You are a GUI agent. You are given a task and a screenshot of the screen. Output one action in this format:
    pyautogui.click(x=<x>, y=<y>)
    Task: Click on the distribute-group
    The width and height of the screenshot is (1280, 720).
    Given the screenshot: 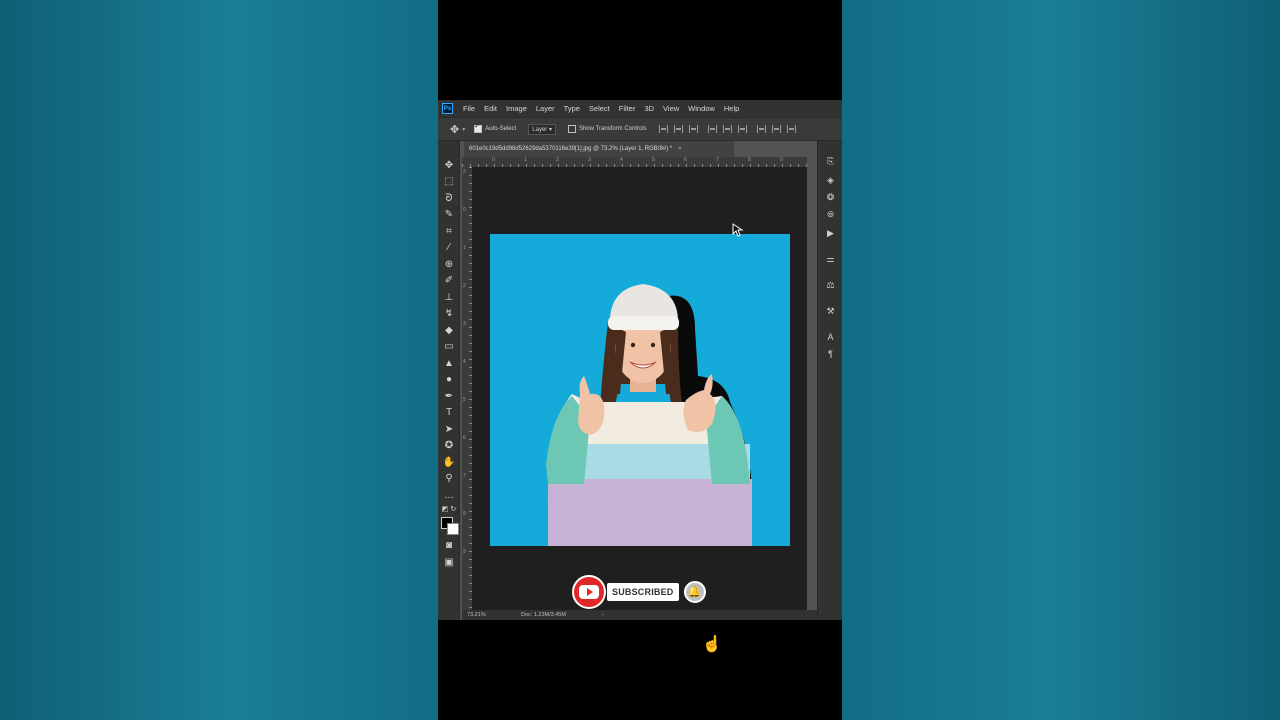 What is the action you would take?
    pyautogui.click(x=776, y=129)
    